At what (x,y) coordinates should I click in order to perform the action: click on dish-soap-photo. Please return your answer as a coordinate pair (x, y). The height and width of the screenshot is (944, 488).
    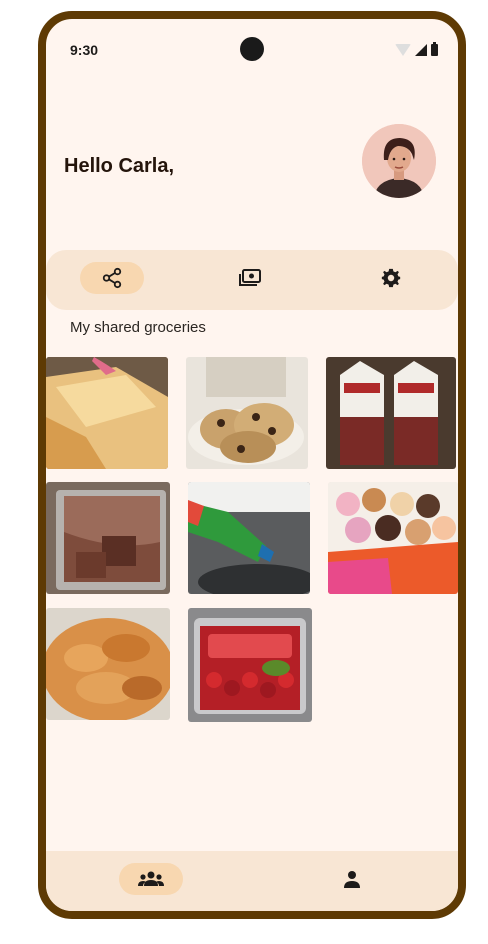
    Looking at the image, I should click on (249, 538).